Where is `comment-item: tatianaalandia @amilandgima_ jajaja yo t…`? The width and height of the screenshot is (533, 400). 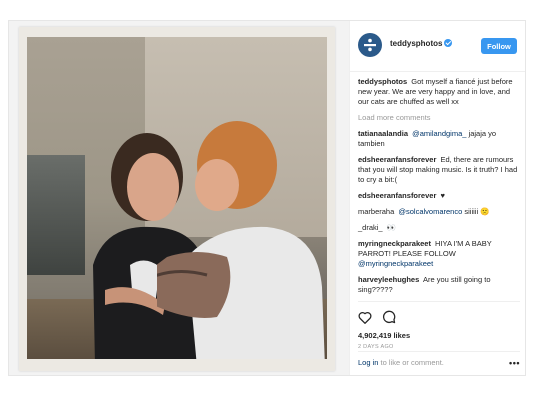
comment-item: tatianaalandia @amilandgima_ jajaja yo t… is located at coordinates (439, 139).